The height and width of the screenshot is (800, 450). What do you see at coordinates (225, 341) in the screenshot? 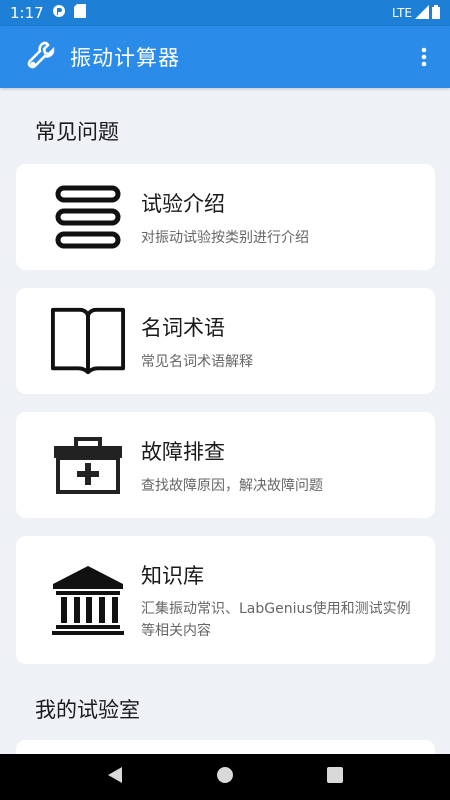
I see `card-terminology: 名词术语 常见名词术语解释` at bounding box center [225, 341].